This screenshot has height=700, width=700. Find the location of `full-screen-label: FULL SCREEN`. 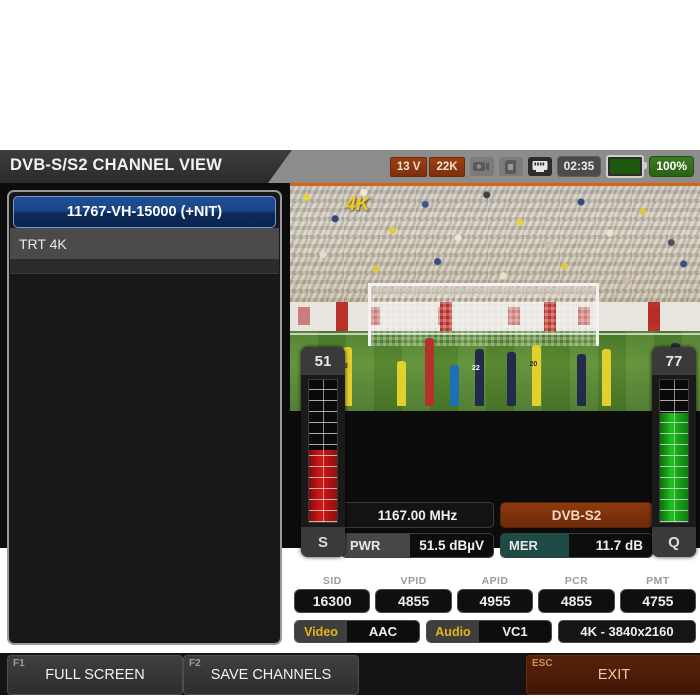

full-screen-label: FULL SCREEN is located at coordinates (95, 675).